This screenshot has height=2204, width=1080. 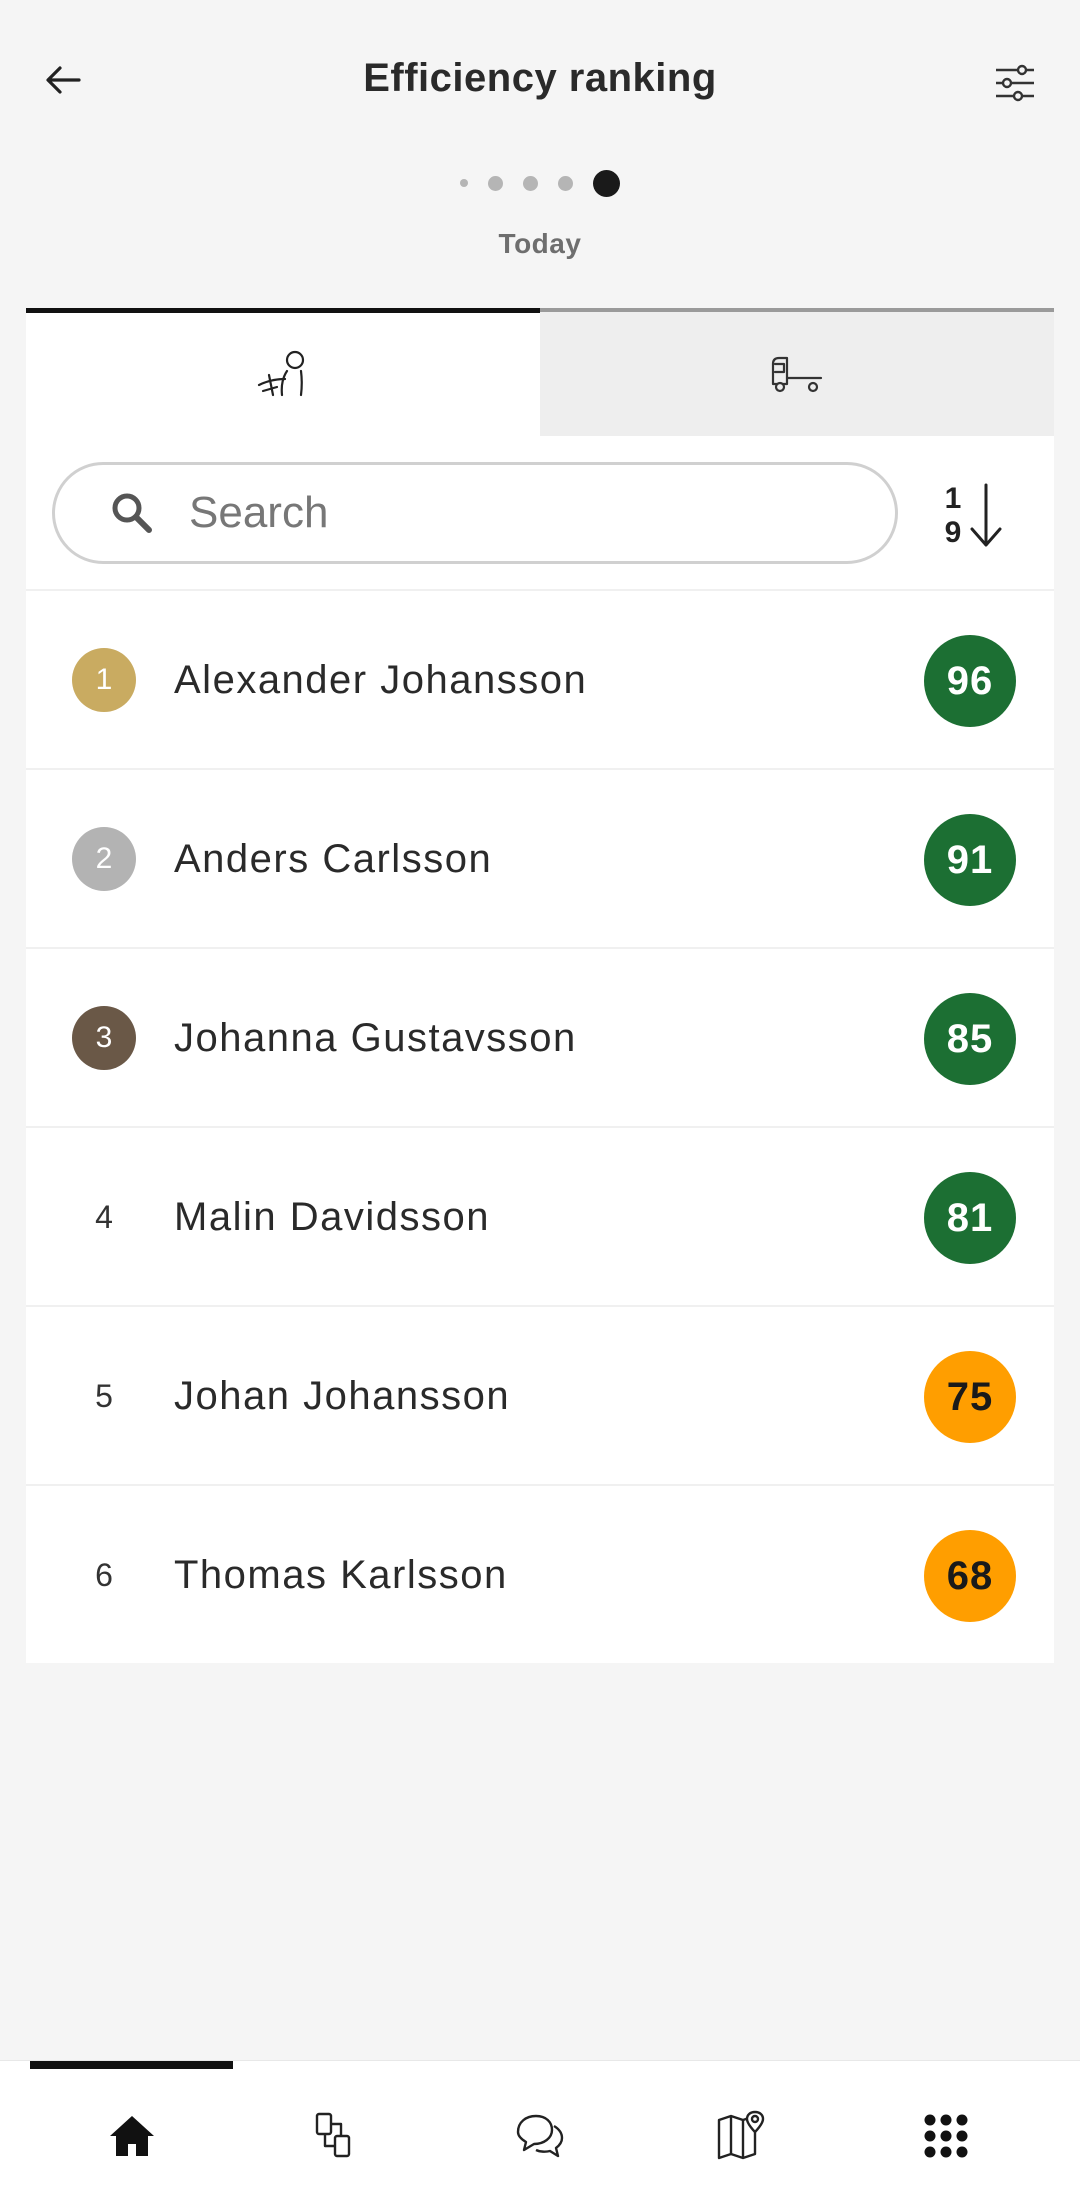 I want to click on driver-name: Malin Davidsson, so click(x=332, y=1217).